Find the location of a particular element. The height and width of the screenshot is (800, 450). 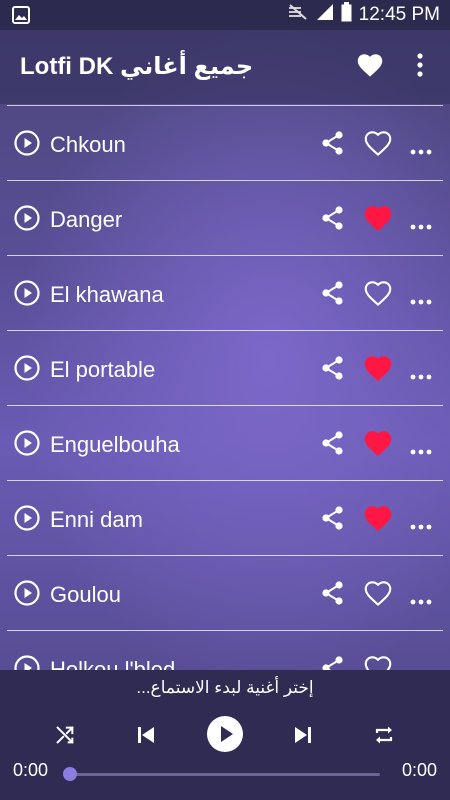

song-title: Goulou is located at coordinates (85, 594).